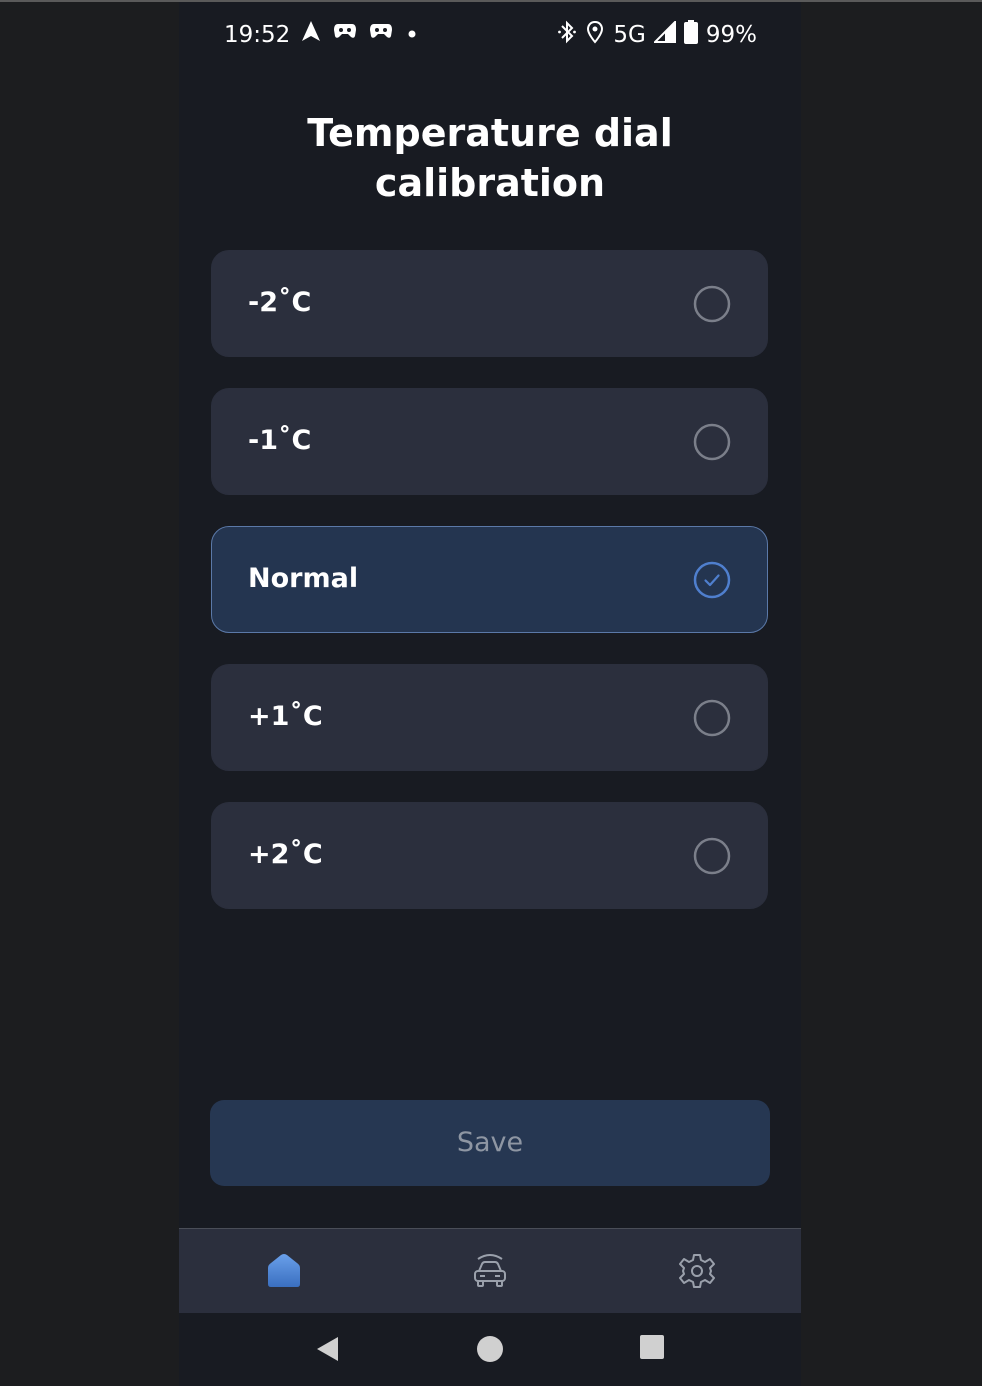 This screenshot has height=1386, width=982. I want to click on home-circle-icon, so click(490, 1351).